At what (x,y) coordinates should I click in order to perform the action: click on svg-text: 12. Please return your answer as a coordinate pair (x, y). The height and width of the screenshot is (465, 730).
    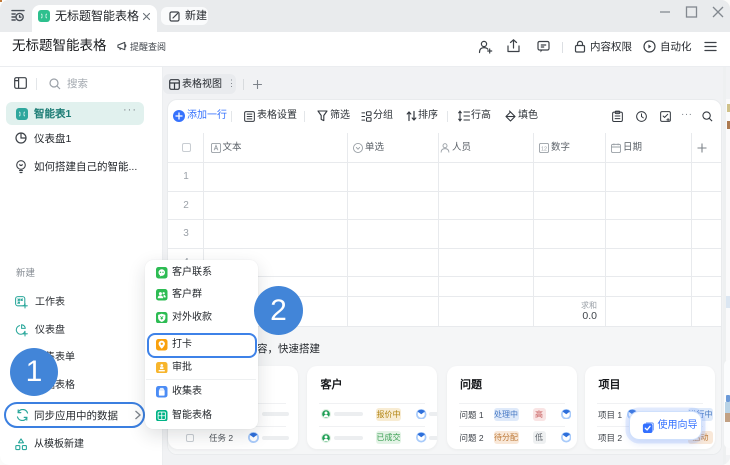
    Looking at the image, I should click on (544, 149).